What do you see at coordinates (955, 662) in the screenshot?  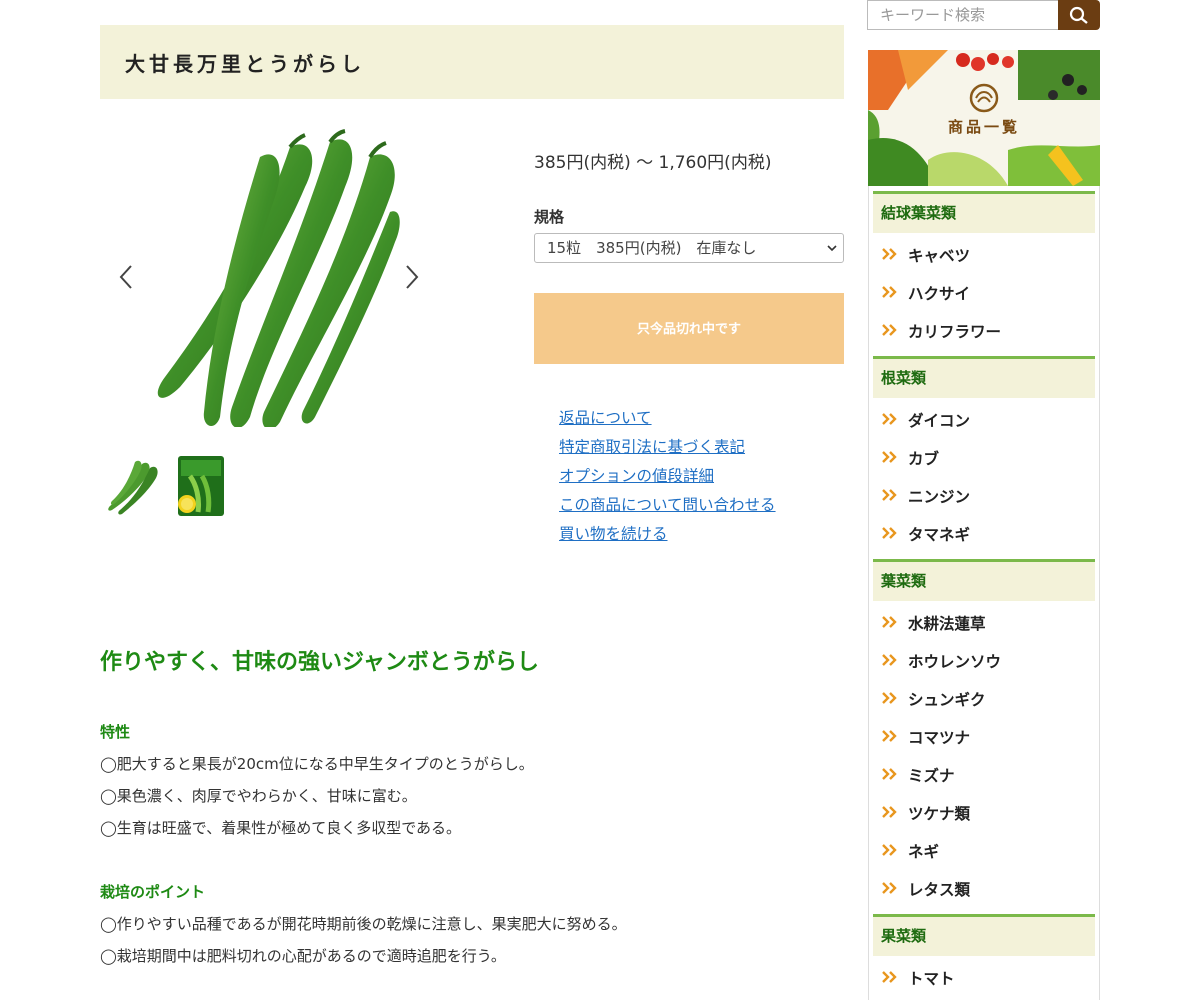 I see `category-item-label: ホウレンソウ` at bounding box center [955, 662].